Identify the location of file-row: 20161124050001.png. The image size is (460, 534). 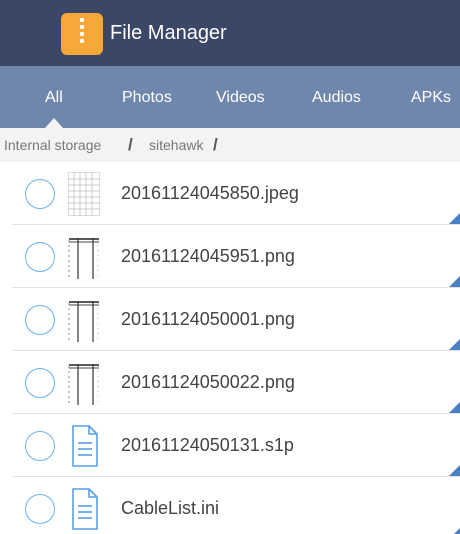
(230, 319).